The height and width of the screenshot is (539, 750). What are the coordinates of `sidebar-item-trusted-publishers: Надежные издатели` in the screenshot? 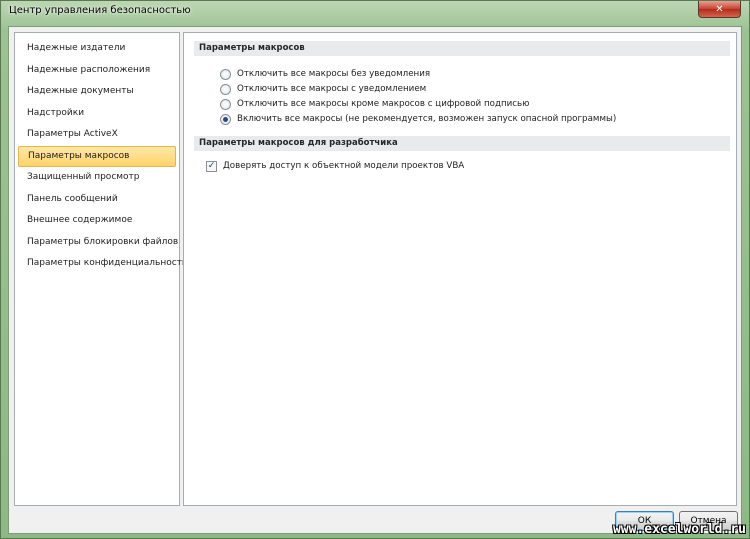 It's located at (97, 49).